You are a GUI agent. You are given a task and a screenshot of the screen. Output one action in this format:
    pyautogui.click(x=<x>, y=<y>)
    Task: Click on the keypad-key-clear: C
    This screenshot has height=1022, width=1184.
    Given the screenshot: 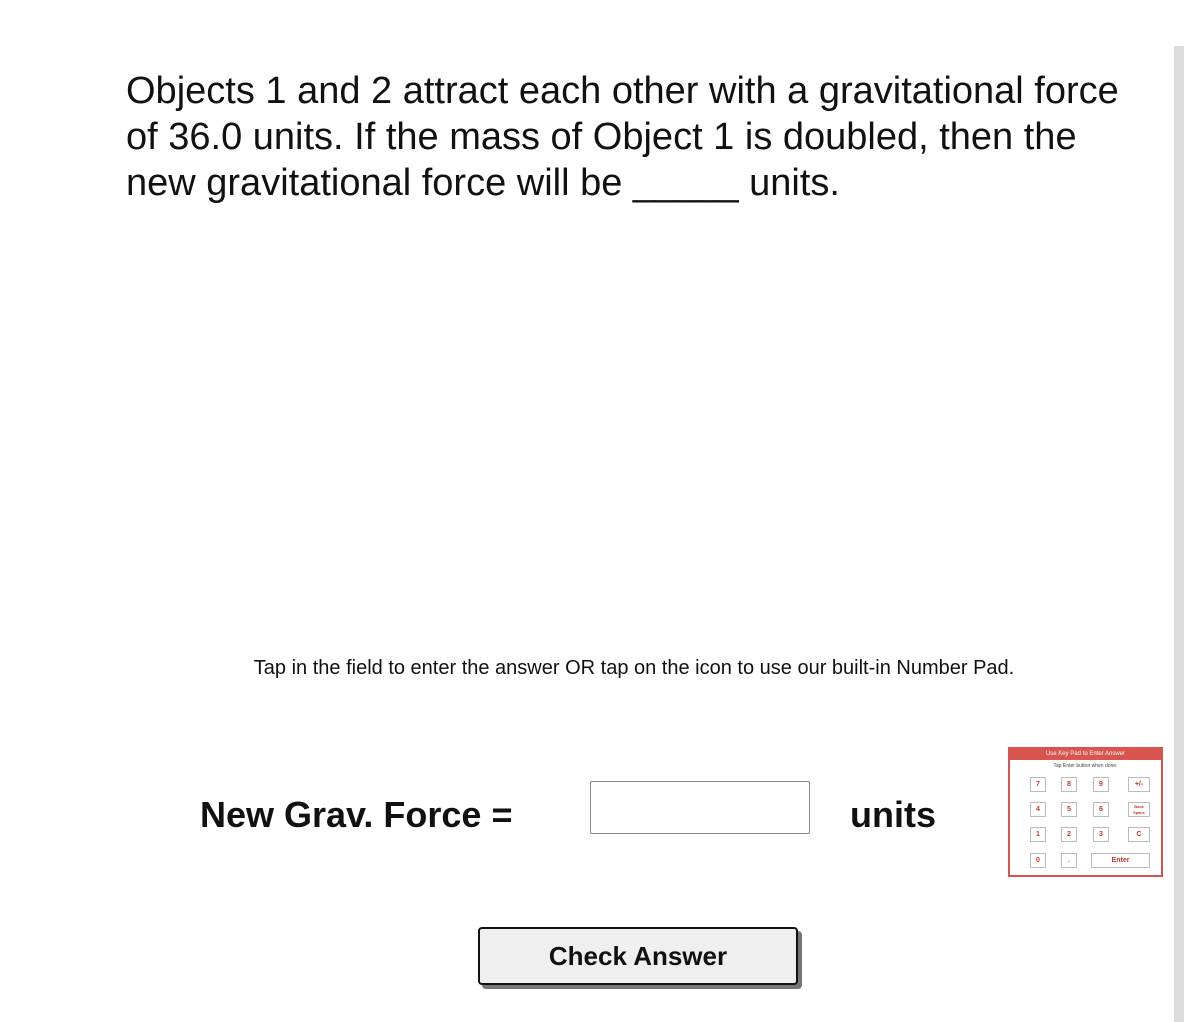 What is the action you would take?
    pyautogui.click(x=1139, y=834)
    